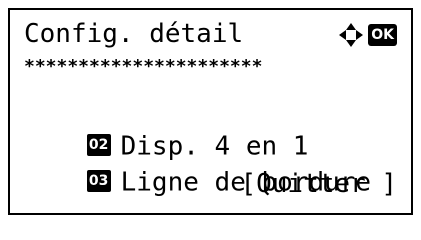  I want to click on screen-title: Config. détail, so click(134, 34).